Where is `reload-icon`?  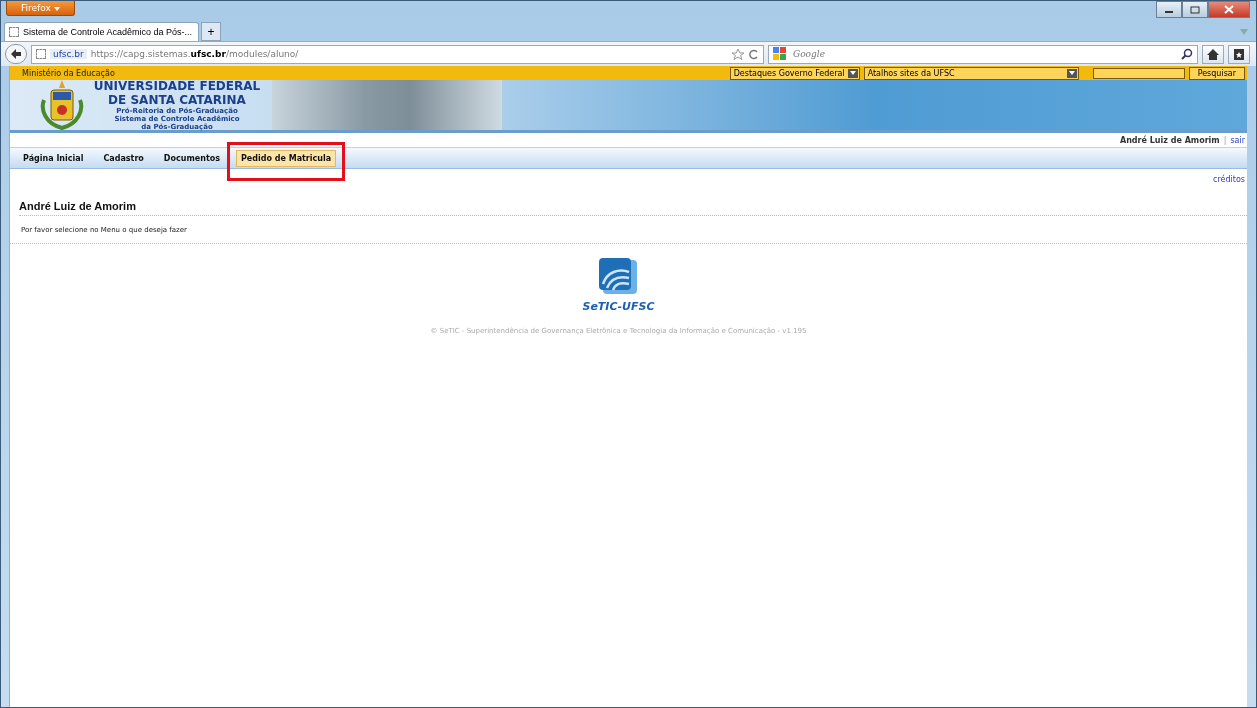
reload-icon is located at coordinates (754, 54).